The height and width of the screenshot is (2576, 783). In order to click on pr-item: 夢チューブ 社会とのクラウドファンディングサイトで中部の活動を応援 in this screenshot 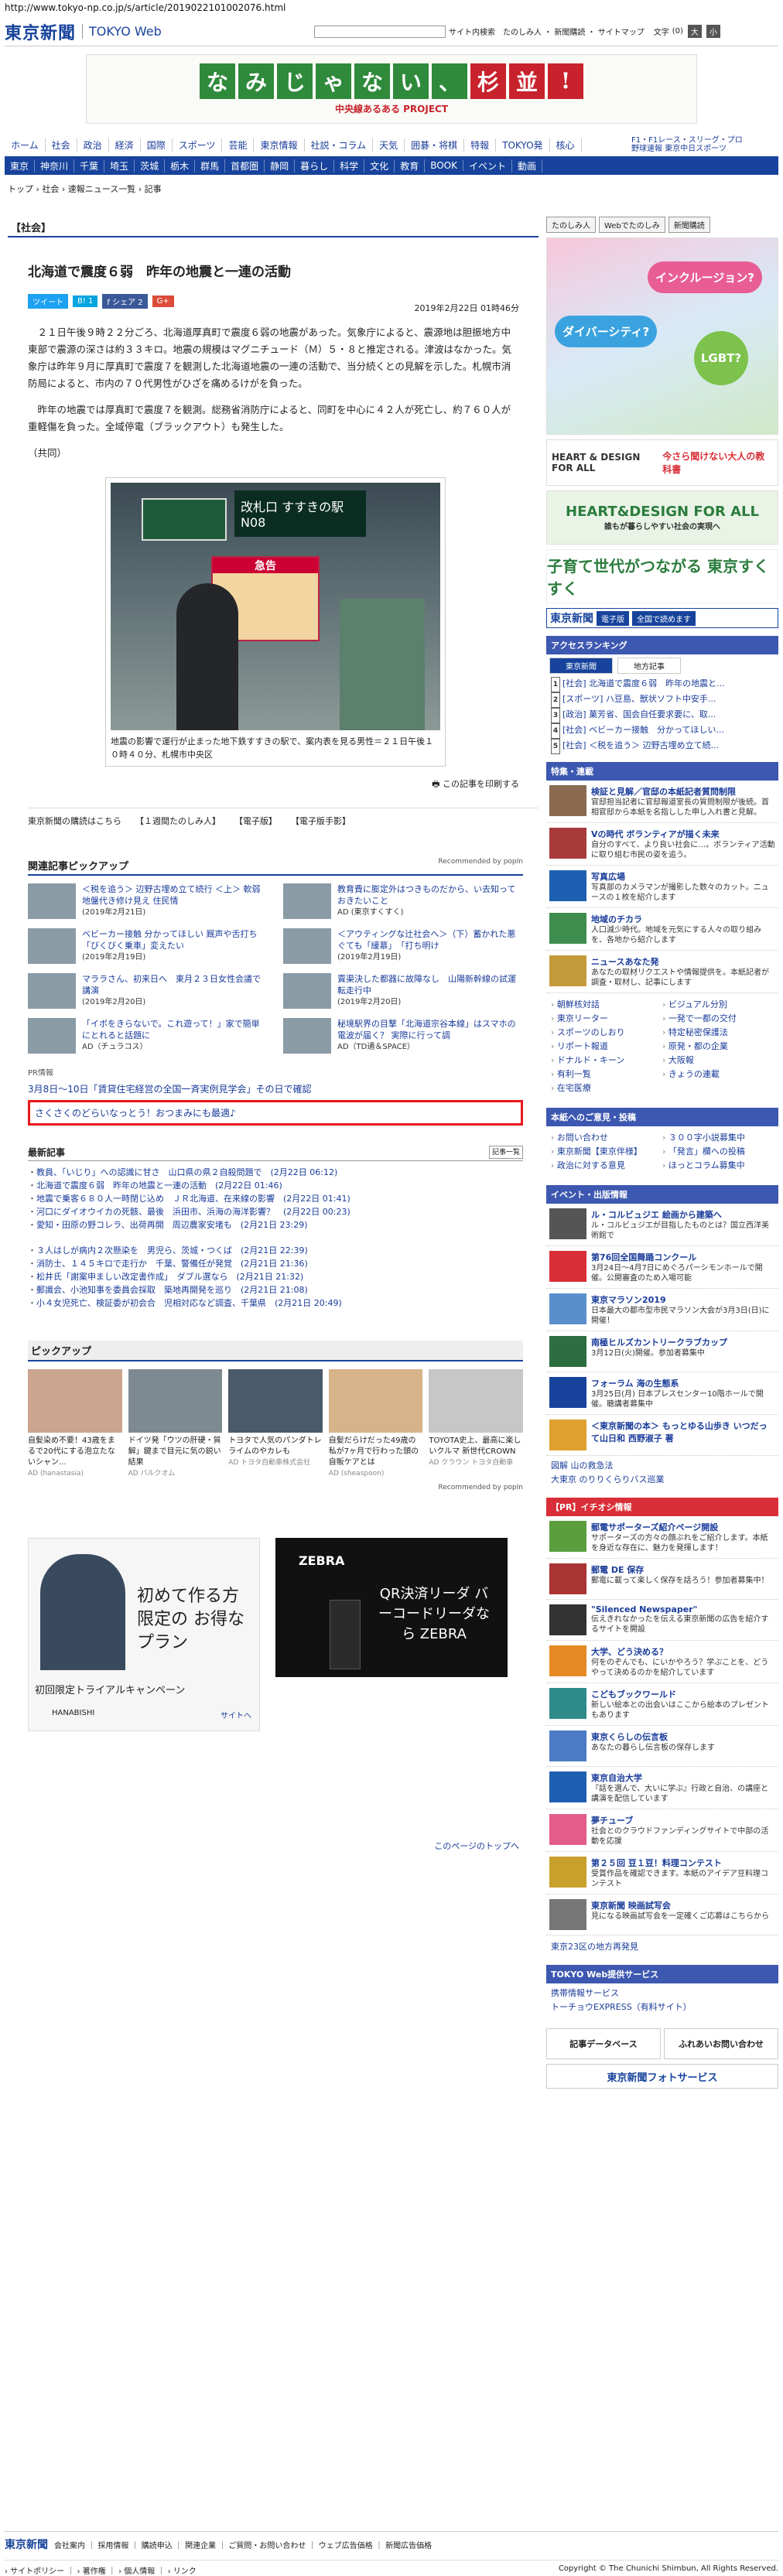, I will do `click(662, 1830)`.